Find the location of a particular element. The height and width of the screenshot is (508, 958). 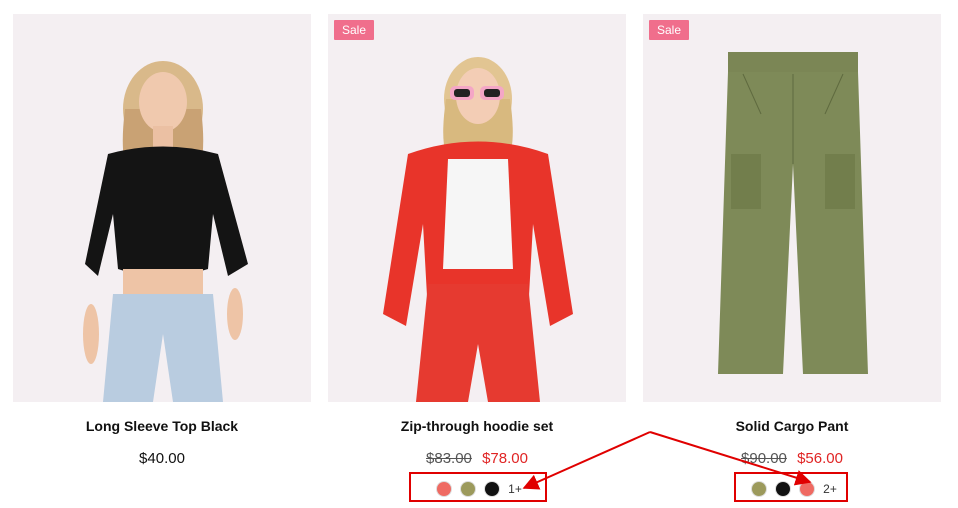

price-row: $83.00 $78.00 is located at coordinates (477, 458).